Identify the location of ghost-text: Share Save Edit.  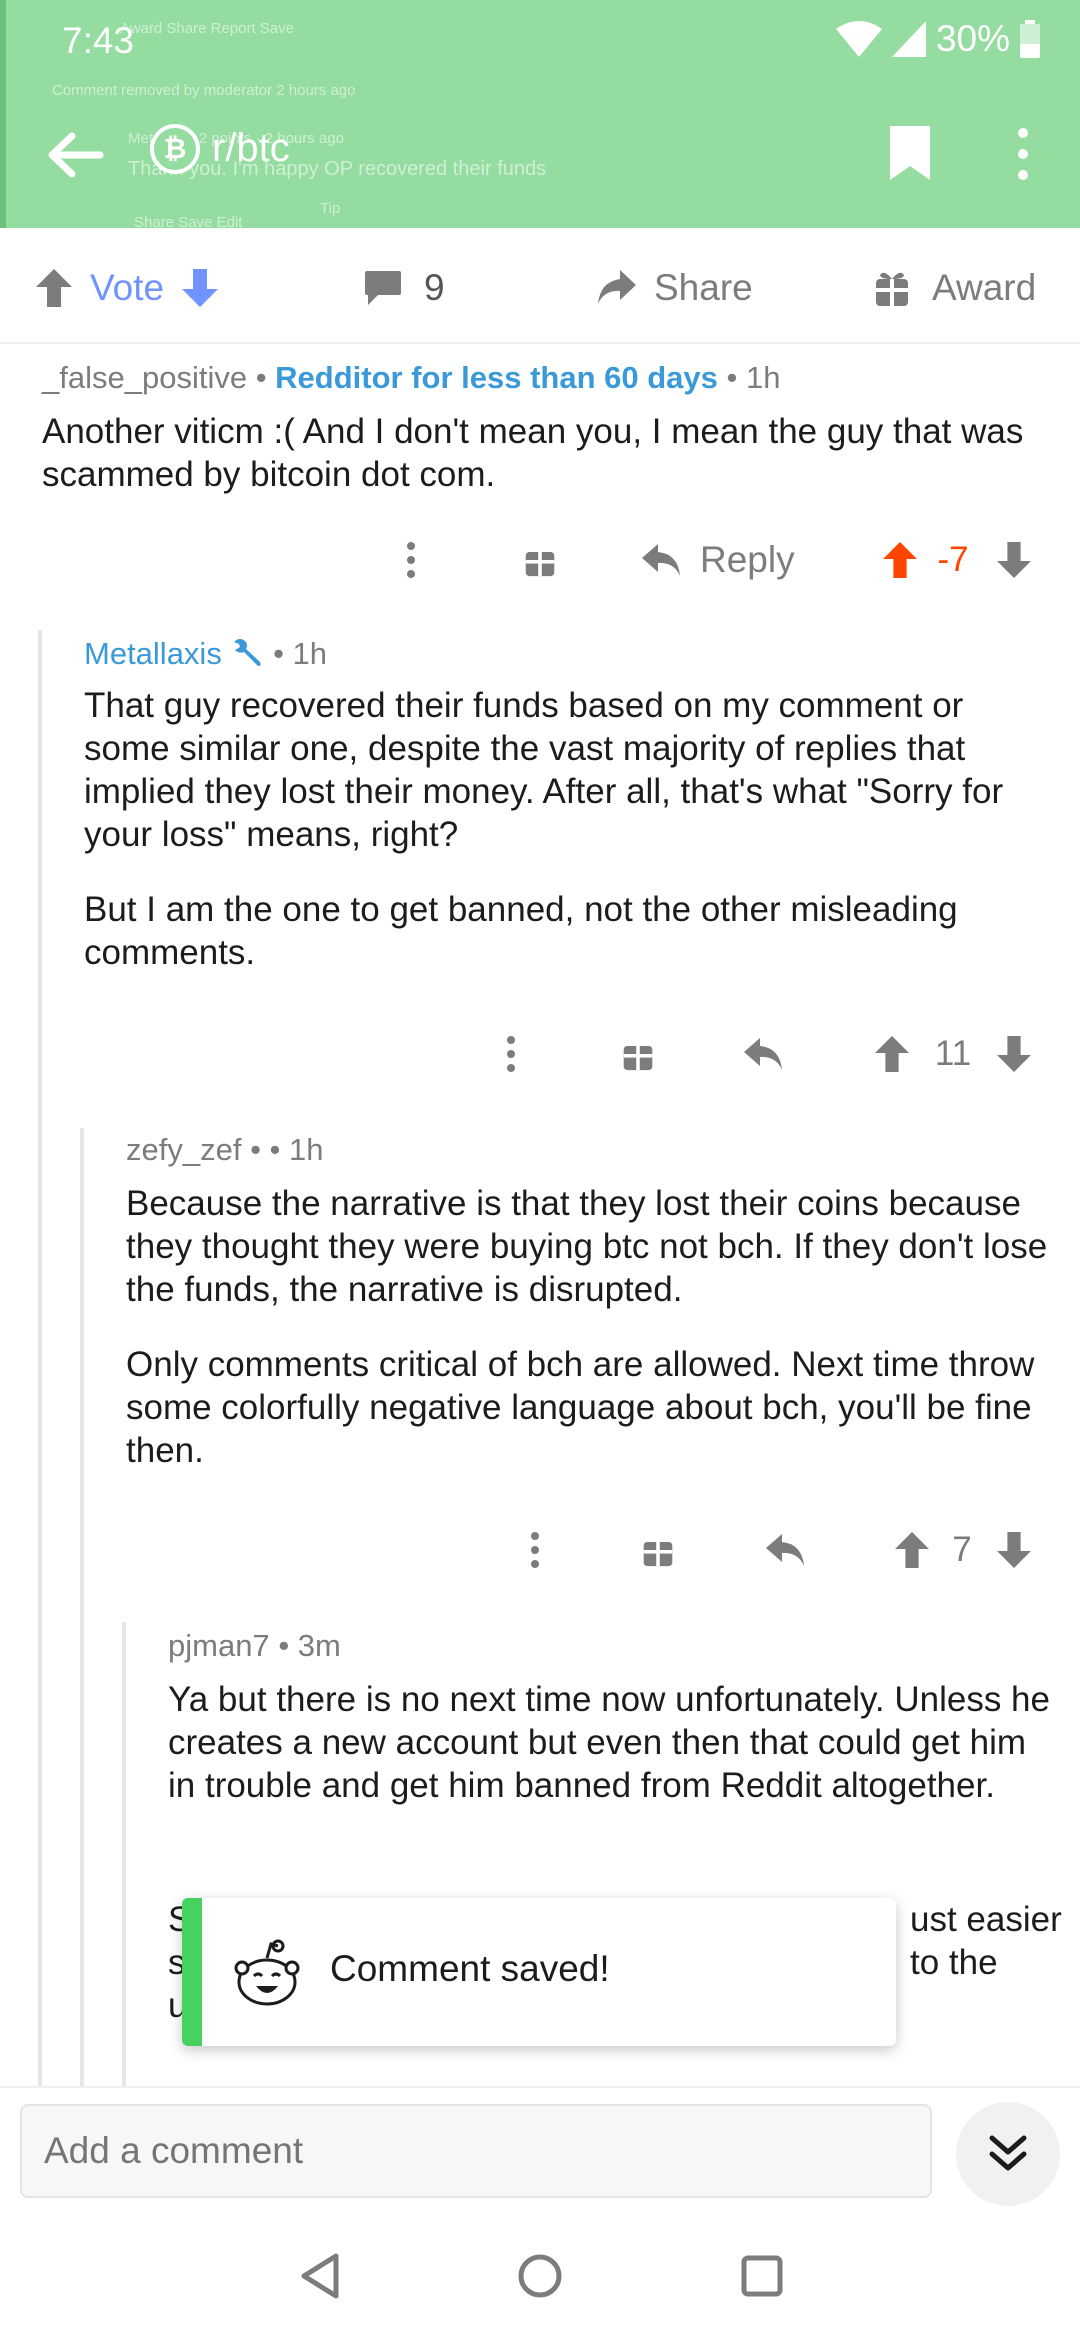
(188, 221).